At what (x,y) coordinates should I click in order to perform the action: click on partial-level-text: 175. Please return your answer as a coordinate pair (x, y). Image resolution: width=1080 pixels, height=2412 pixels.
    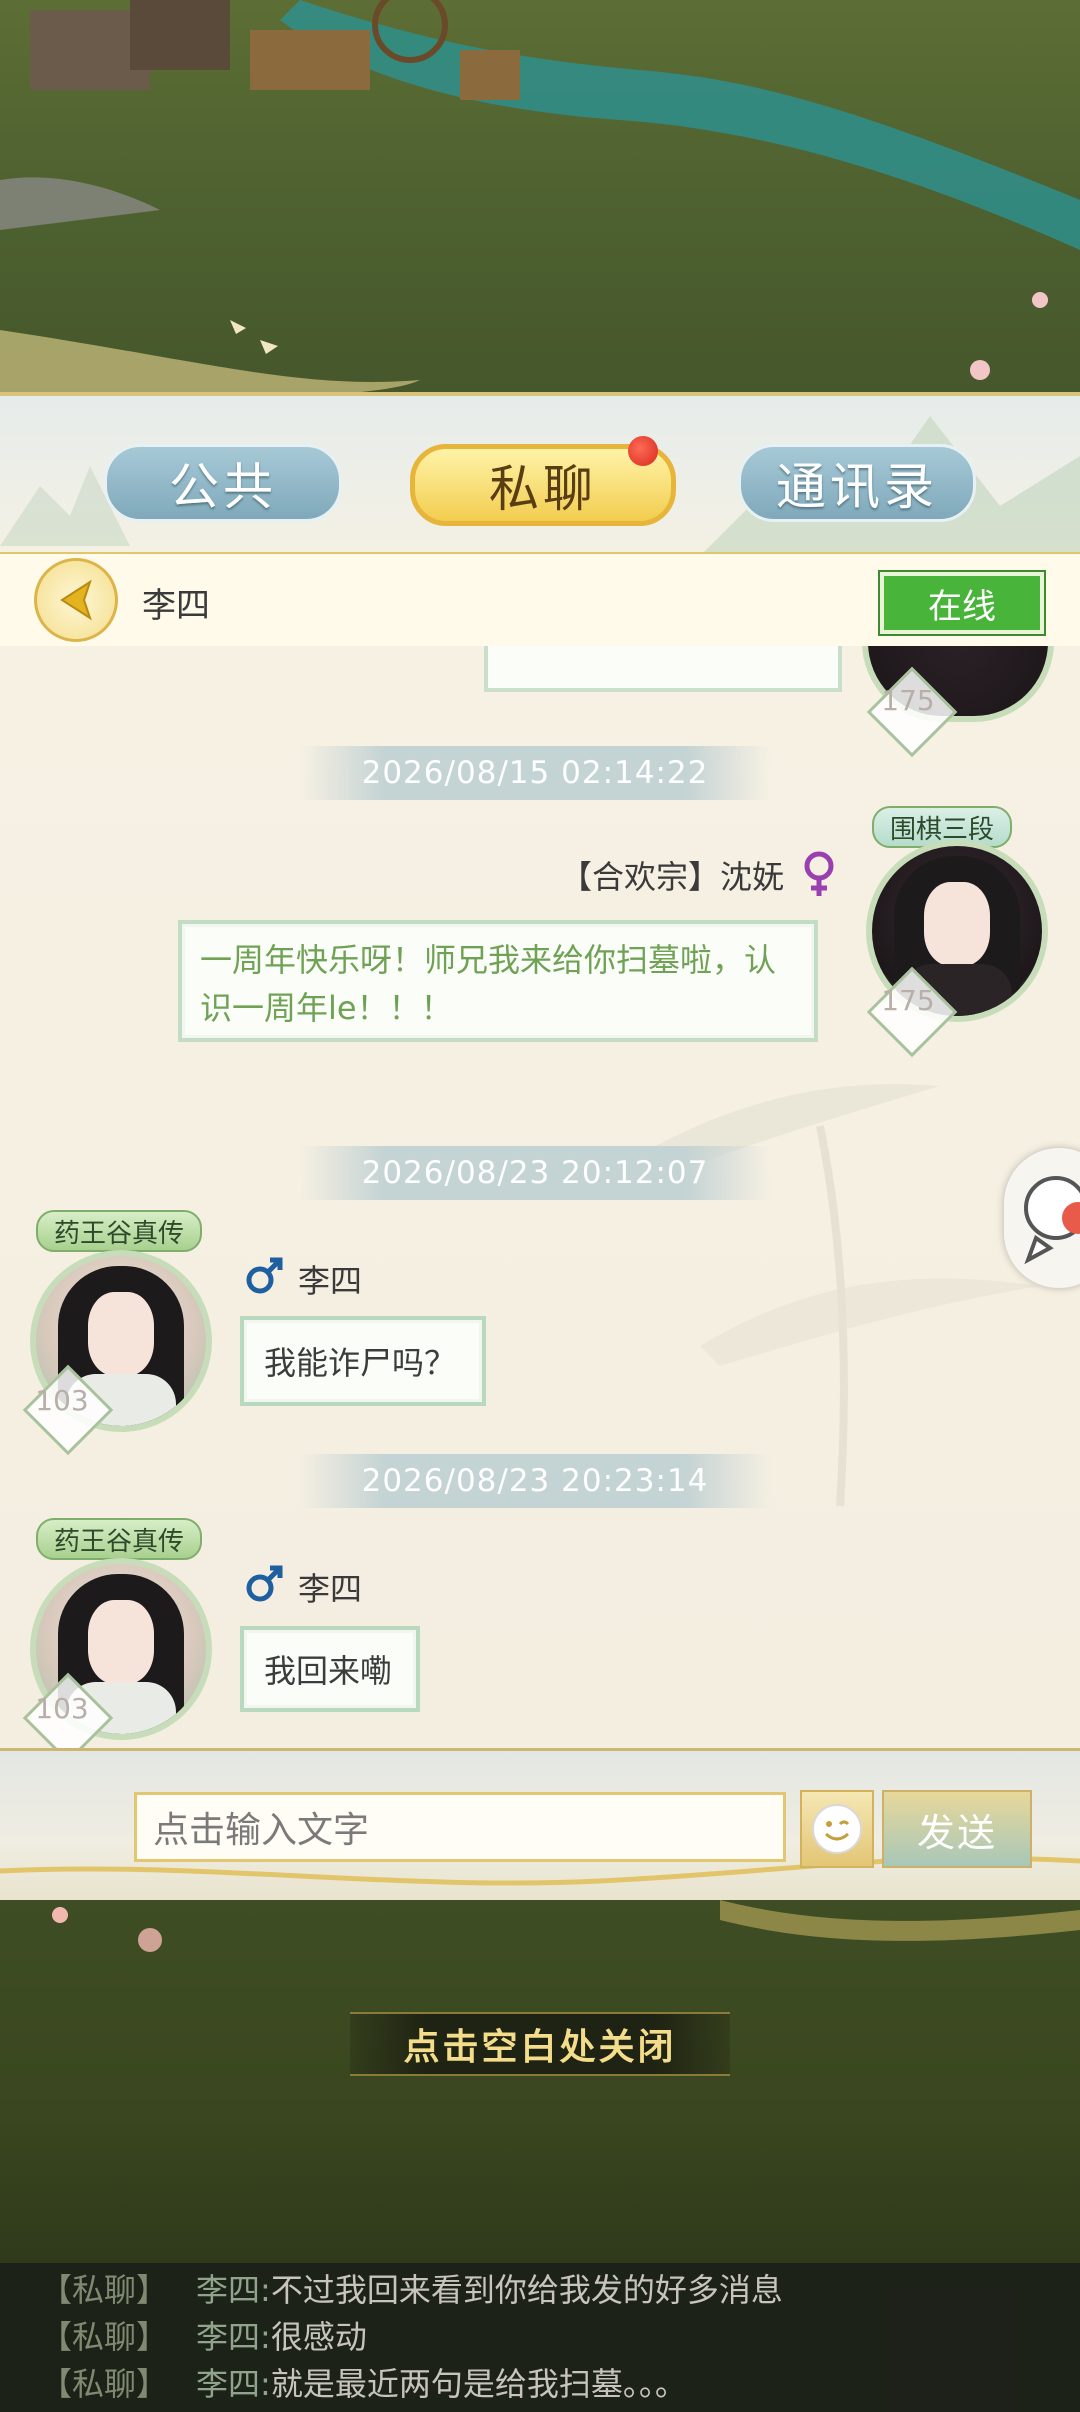
    Looking at the image, I should click on (908, 700).